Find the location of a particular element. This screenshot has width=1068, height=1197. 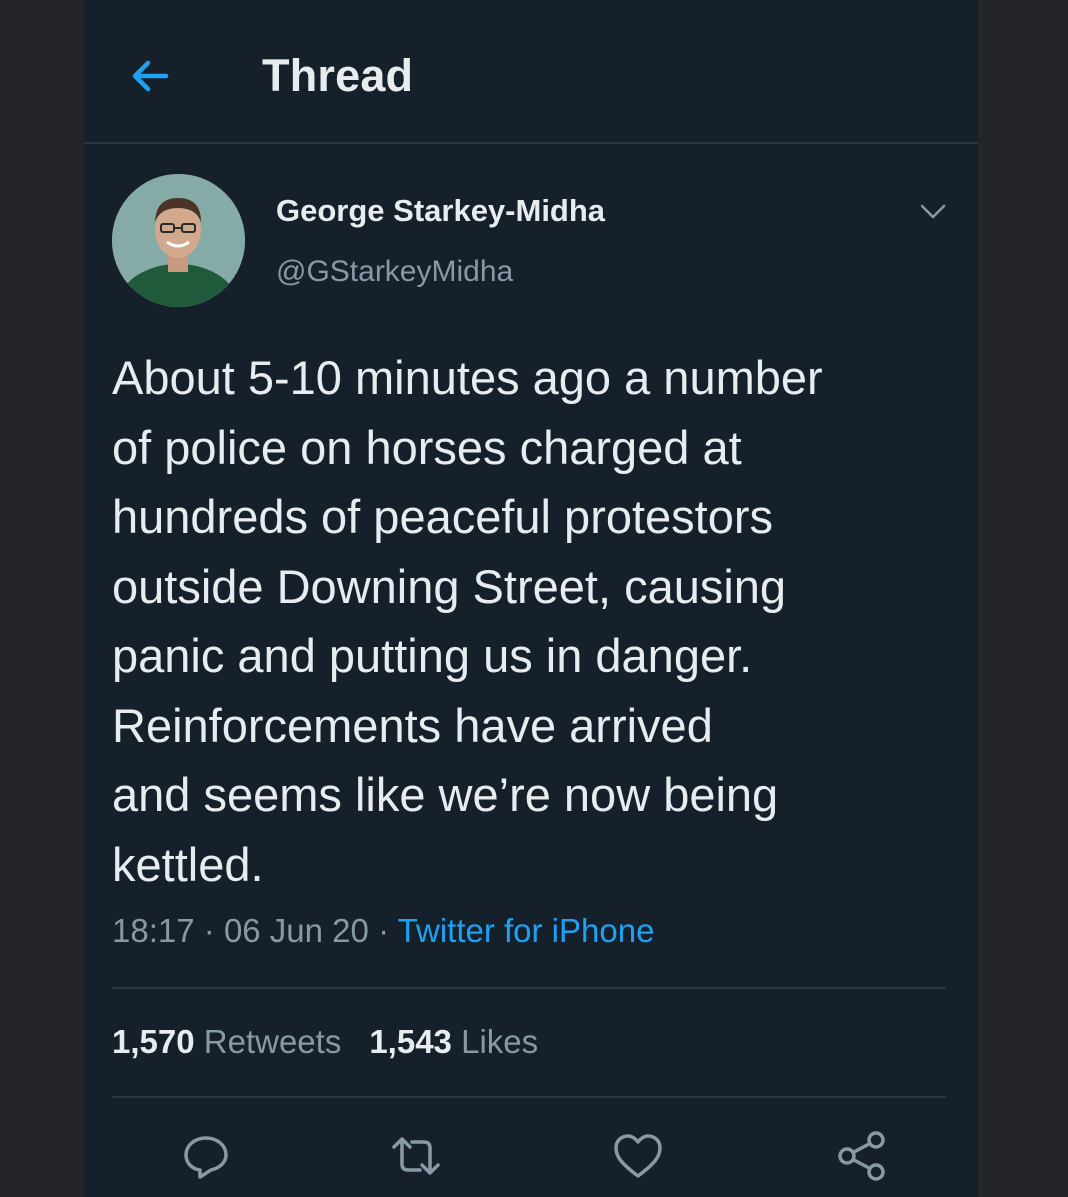

reply-icon is located at coordinates (206, 1157).